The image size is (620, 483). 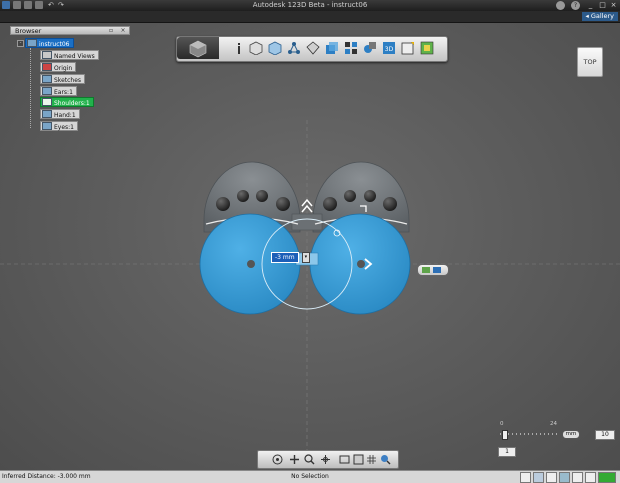 I want to click on distance-dropdown-icon: ▾, so click(x=305, y=257).